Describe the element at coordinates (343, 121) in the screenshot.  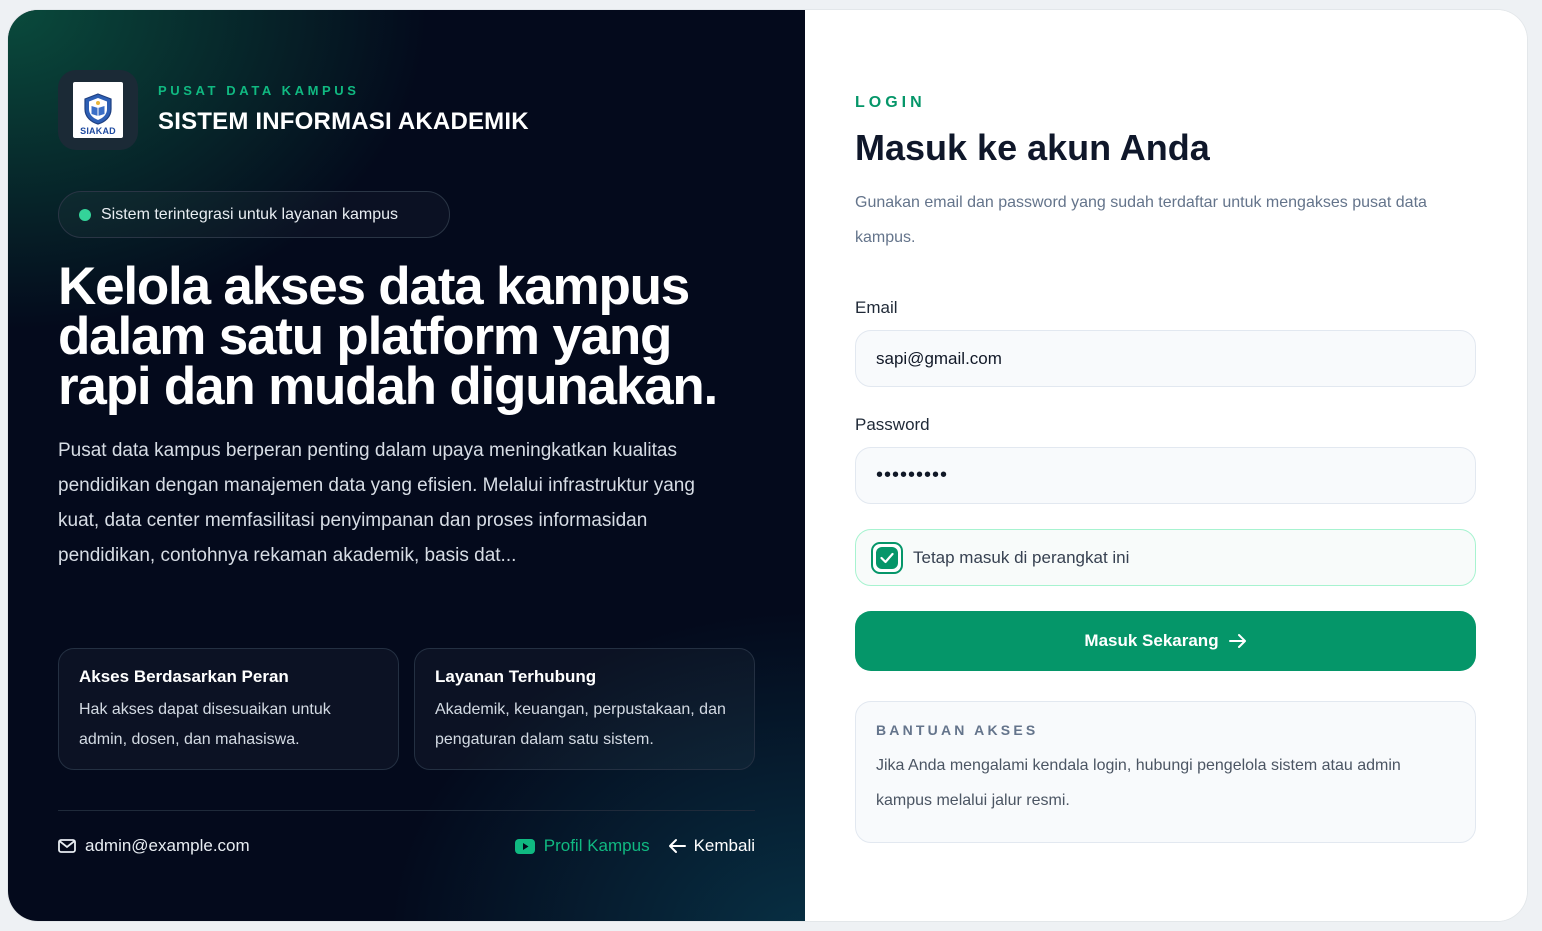
I see `brand-title: SISTEM INFORMASI AKADEMIK` at that location.